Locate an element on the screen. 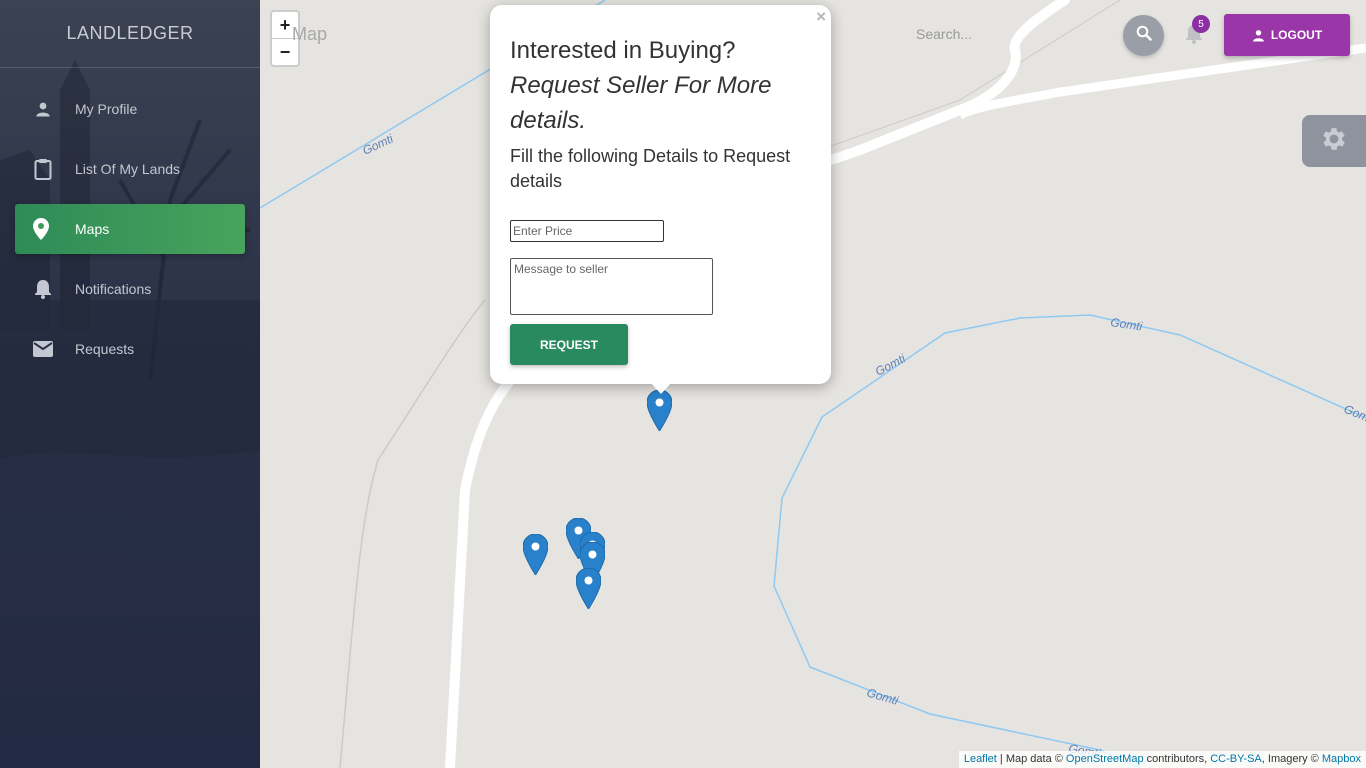 Image resolution: width=1366 pixels, height=768 pixels. sidebar-item-my-profile: My Profile is located at coordinates (130, 109).